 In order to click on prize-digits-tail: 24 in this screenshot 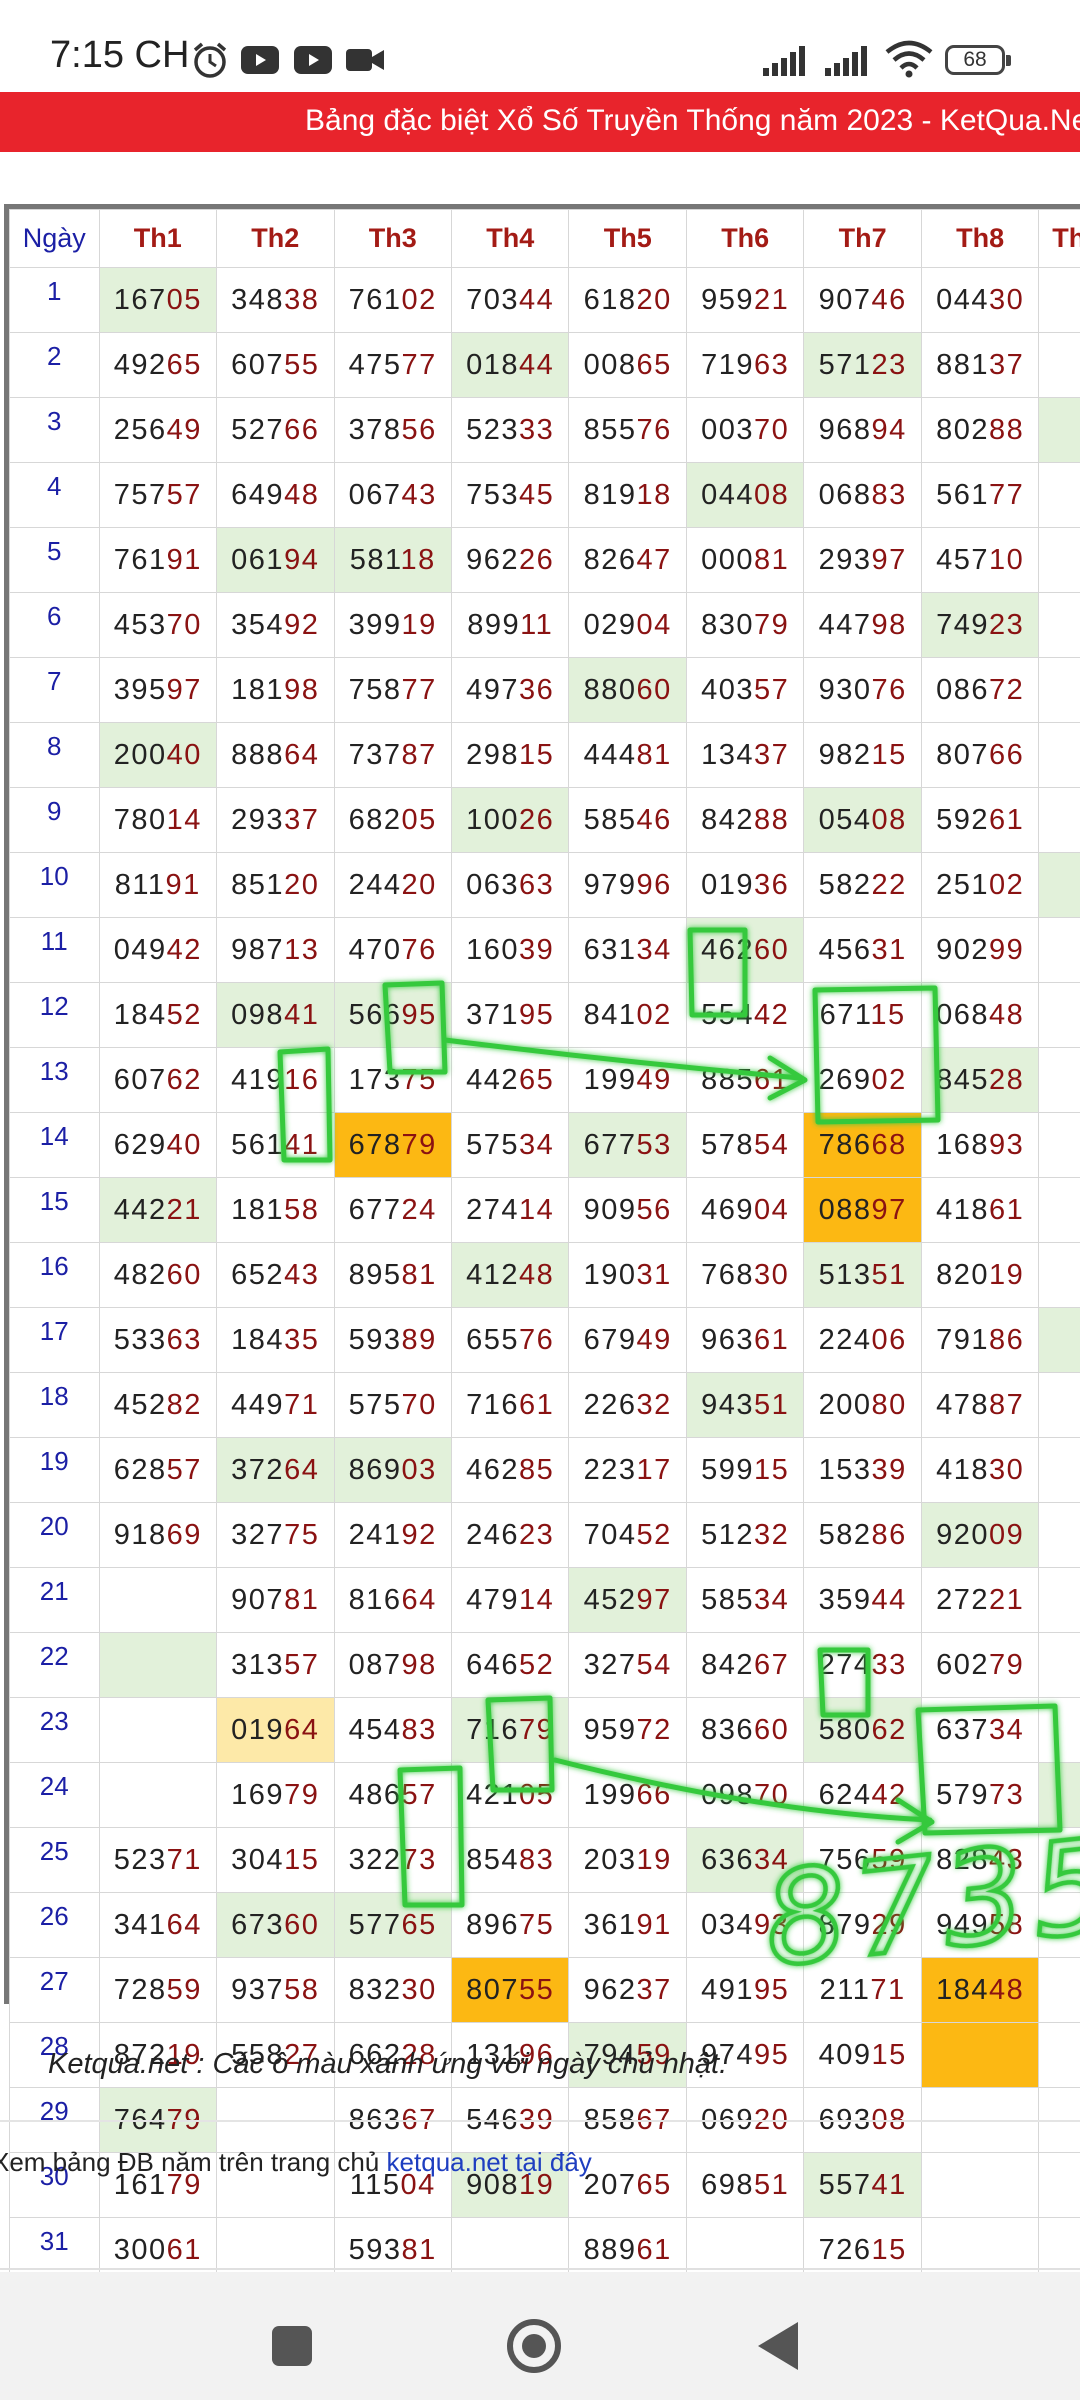, I will do `click(419, 1209)`.